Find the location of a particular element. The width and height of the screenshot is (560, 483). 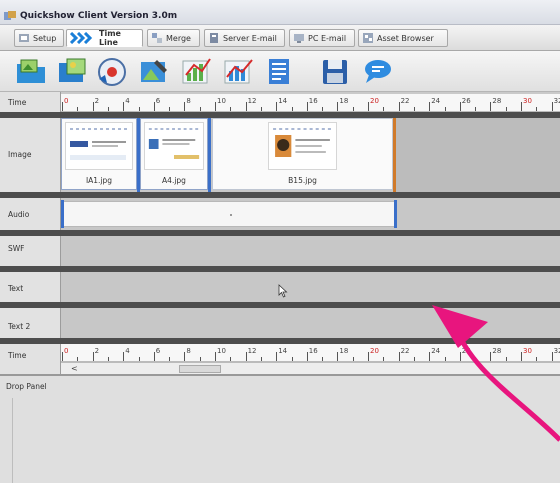

save-button is located at coordinates (335, 71).